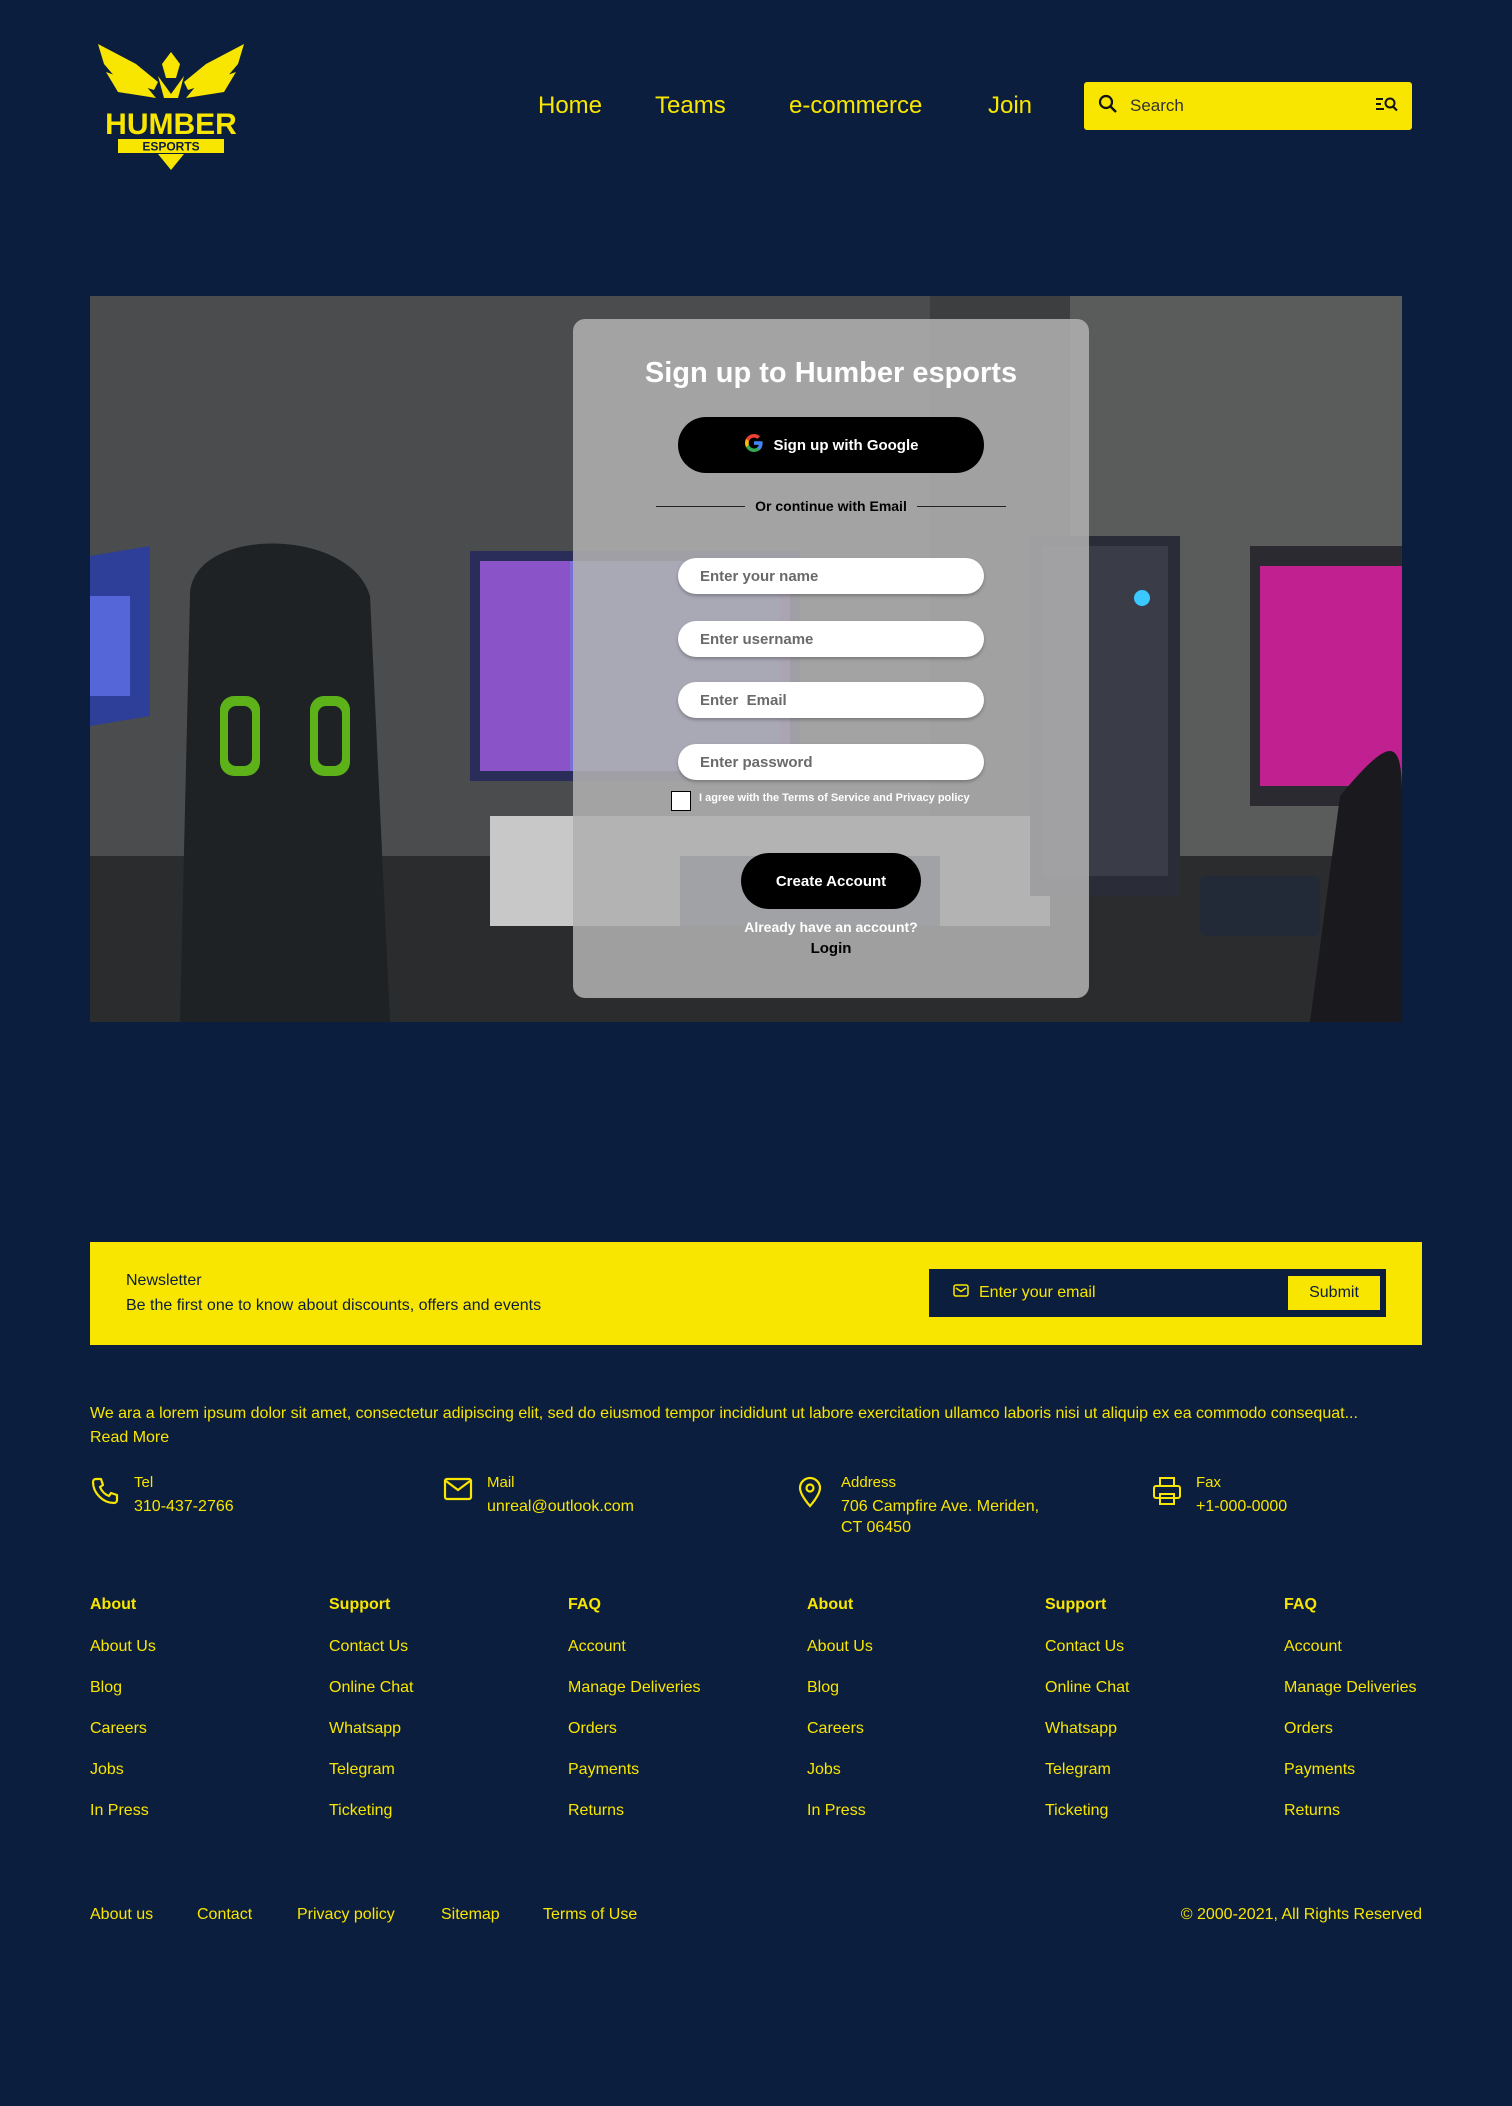 The height and width of the screenshot is (2106, 1512). I want to click on mail-label: Mail, so click(501, 1482).